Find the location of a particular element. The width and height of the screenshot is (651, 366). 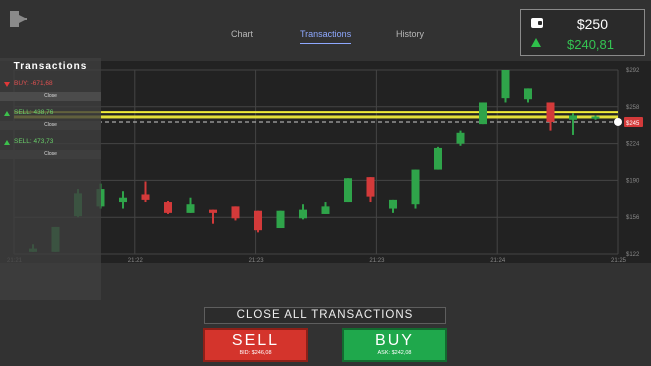

x-tick-label: 21:24 is located at coordinates (498, 260).